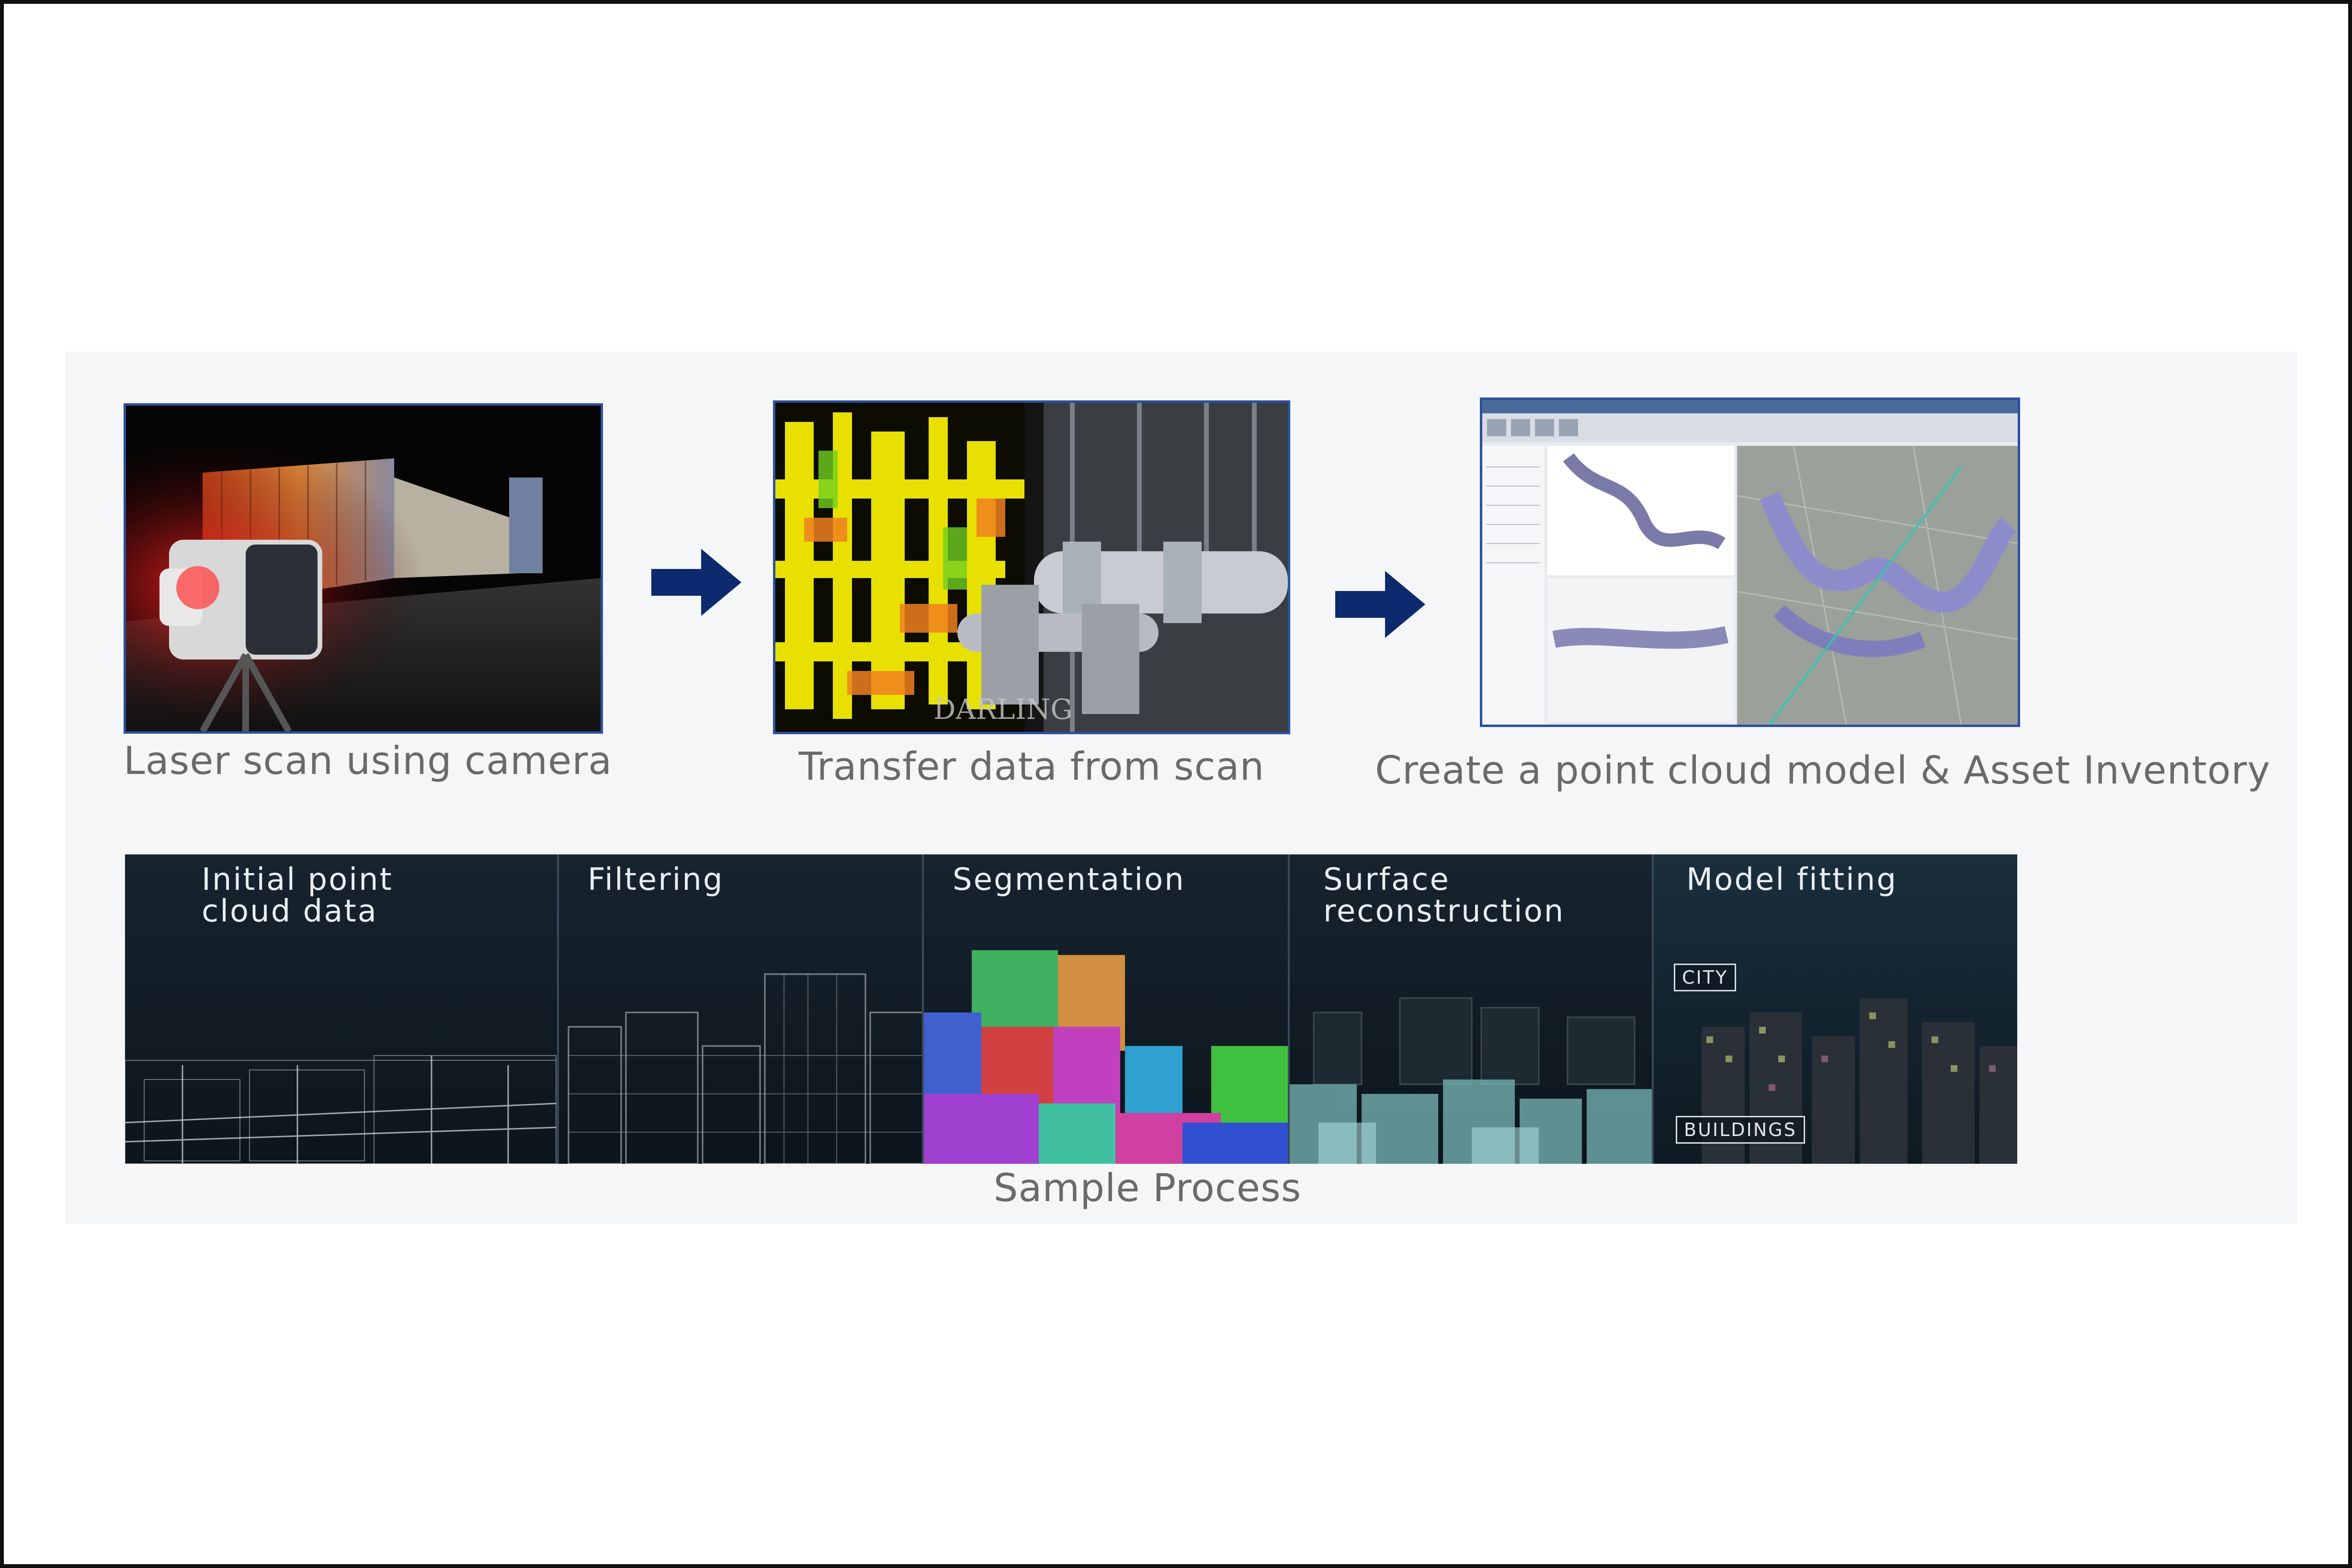  Describe the element at coordinates (297, 895) in the screenshot. I see `stage-label: Initial point cloud data` at that location.